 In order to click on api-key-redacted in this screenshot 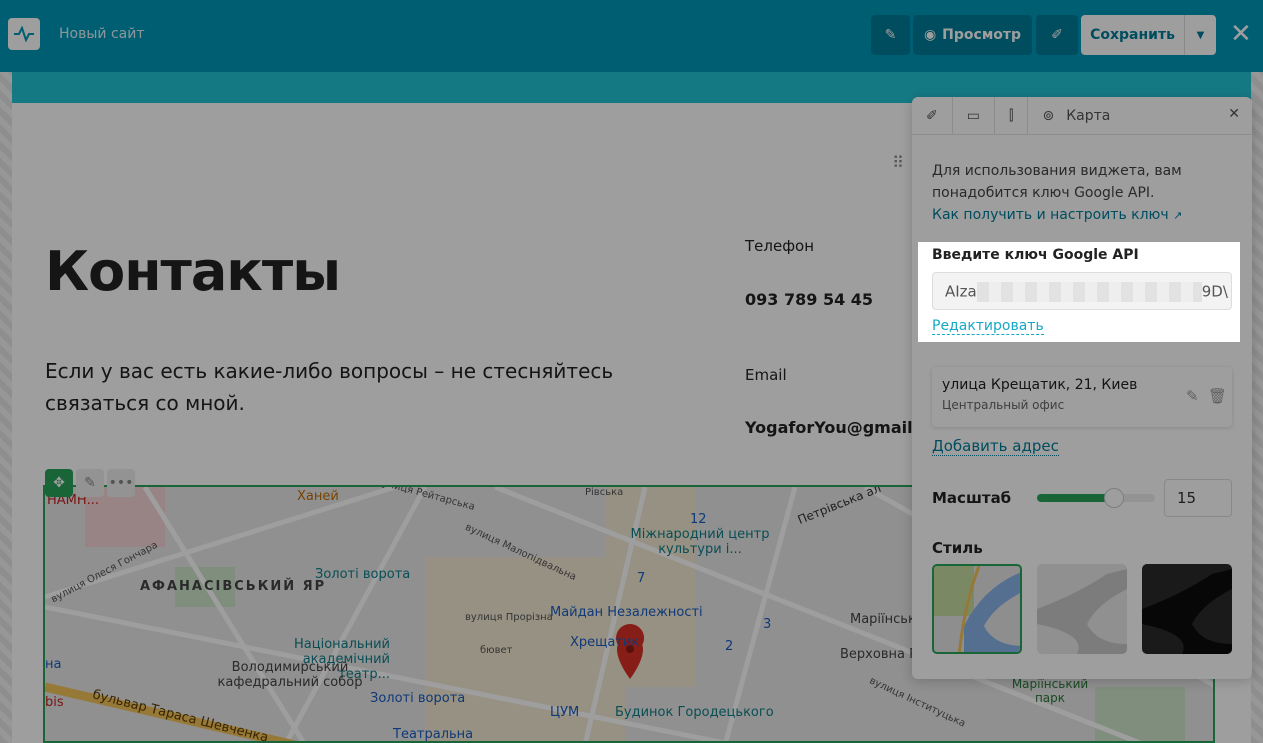, I will do `click(1089, 292)`.